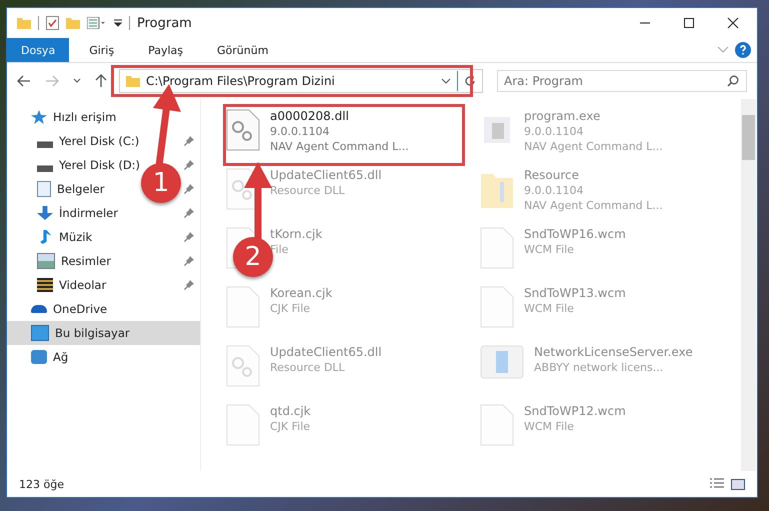  What do you see at coordinates (40, 333) in the screenshot?
I see `computer-icon` at bounding box center [40, 333].